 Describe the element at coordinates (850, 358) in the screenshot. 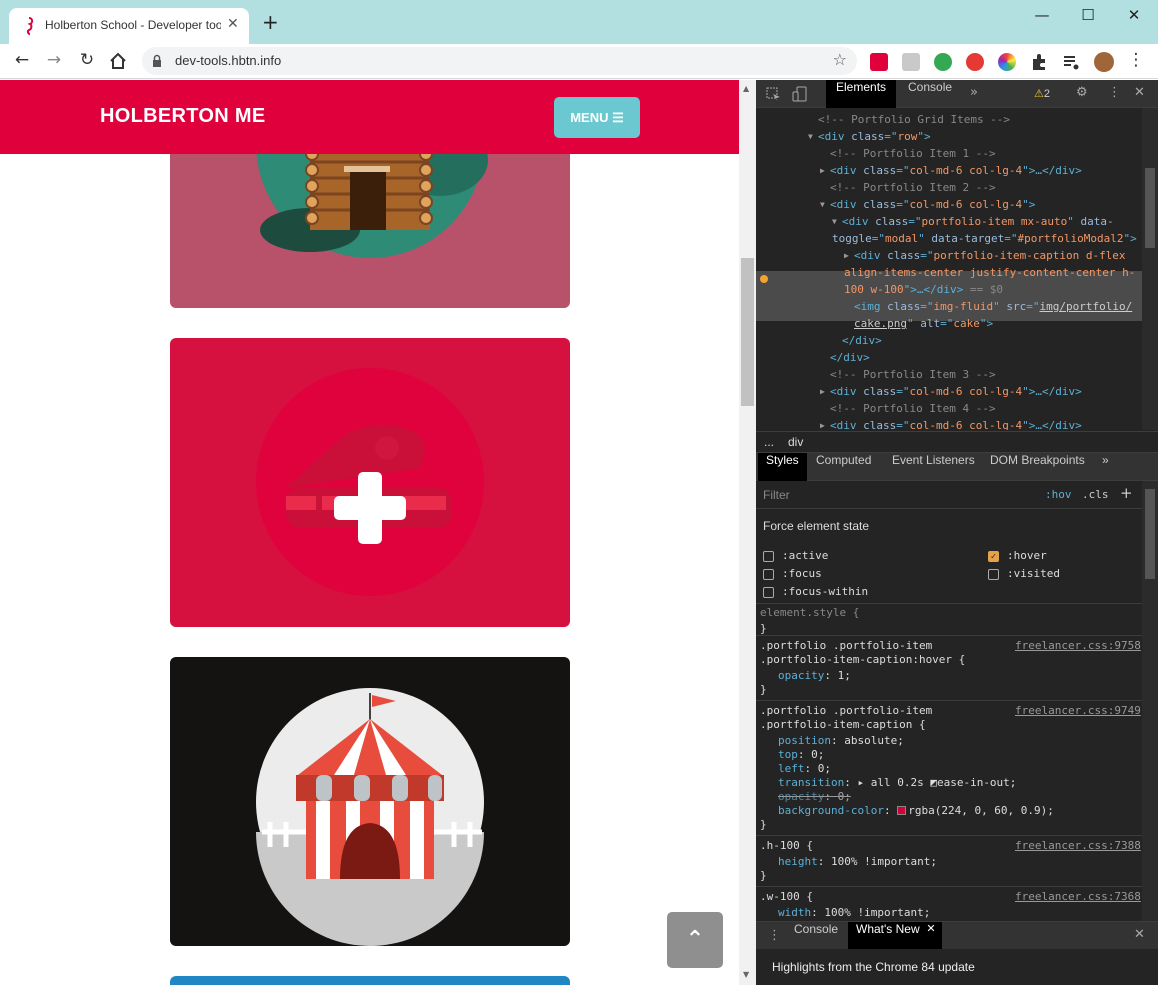

I see `dom-line: </div>` at that location.